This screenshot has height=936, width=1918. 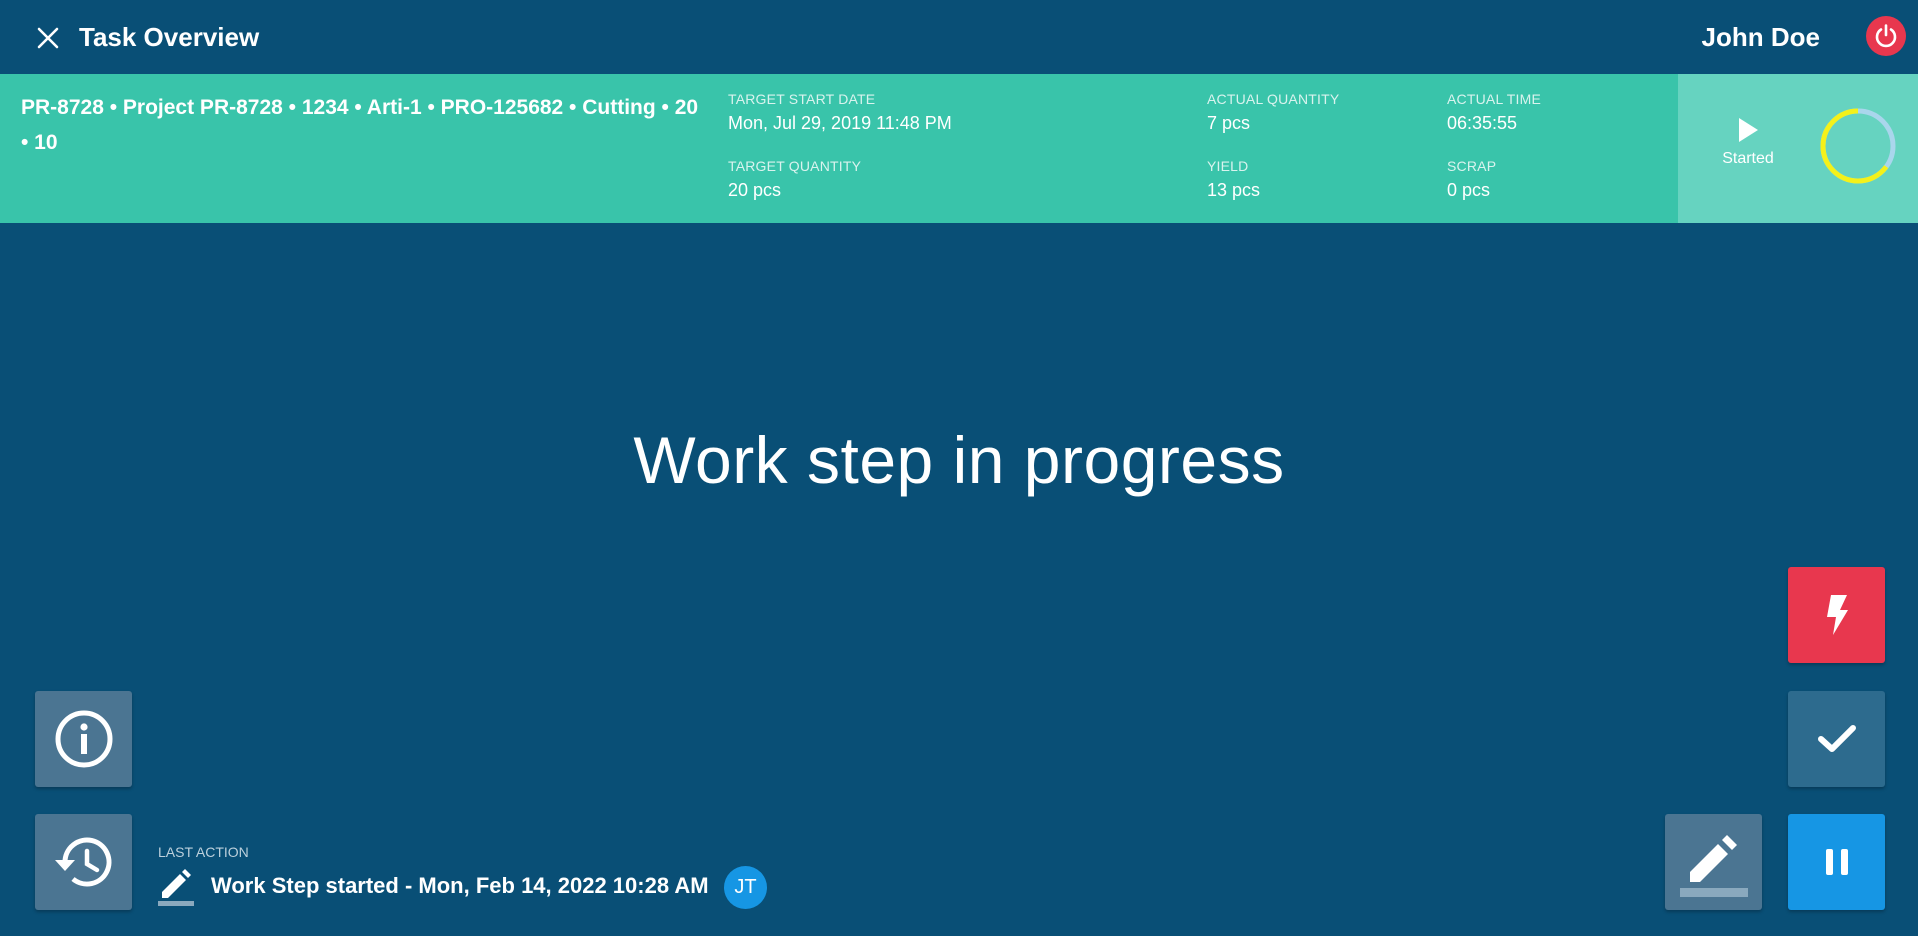 What do you see at coordinates (959, 37) in the screenshot?
I see `top-bar: Task Overview John Doe` at bounding box center [959, 37].